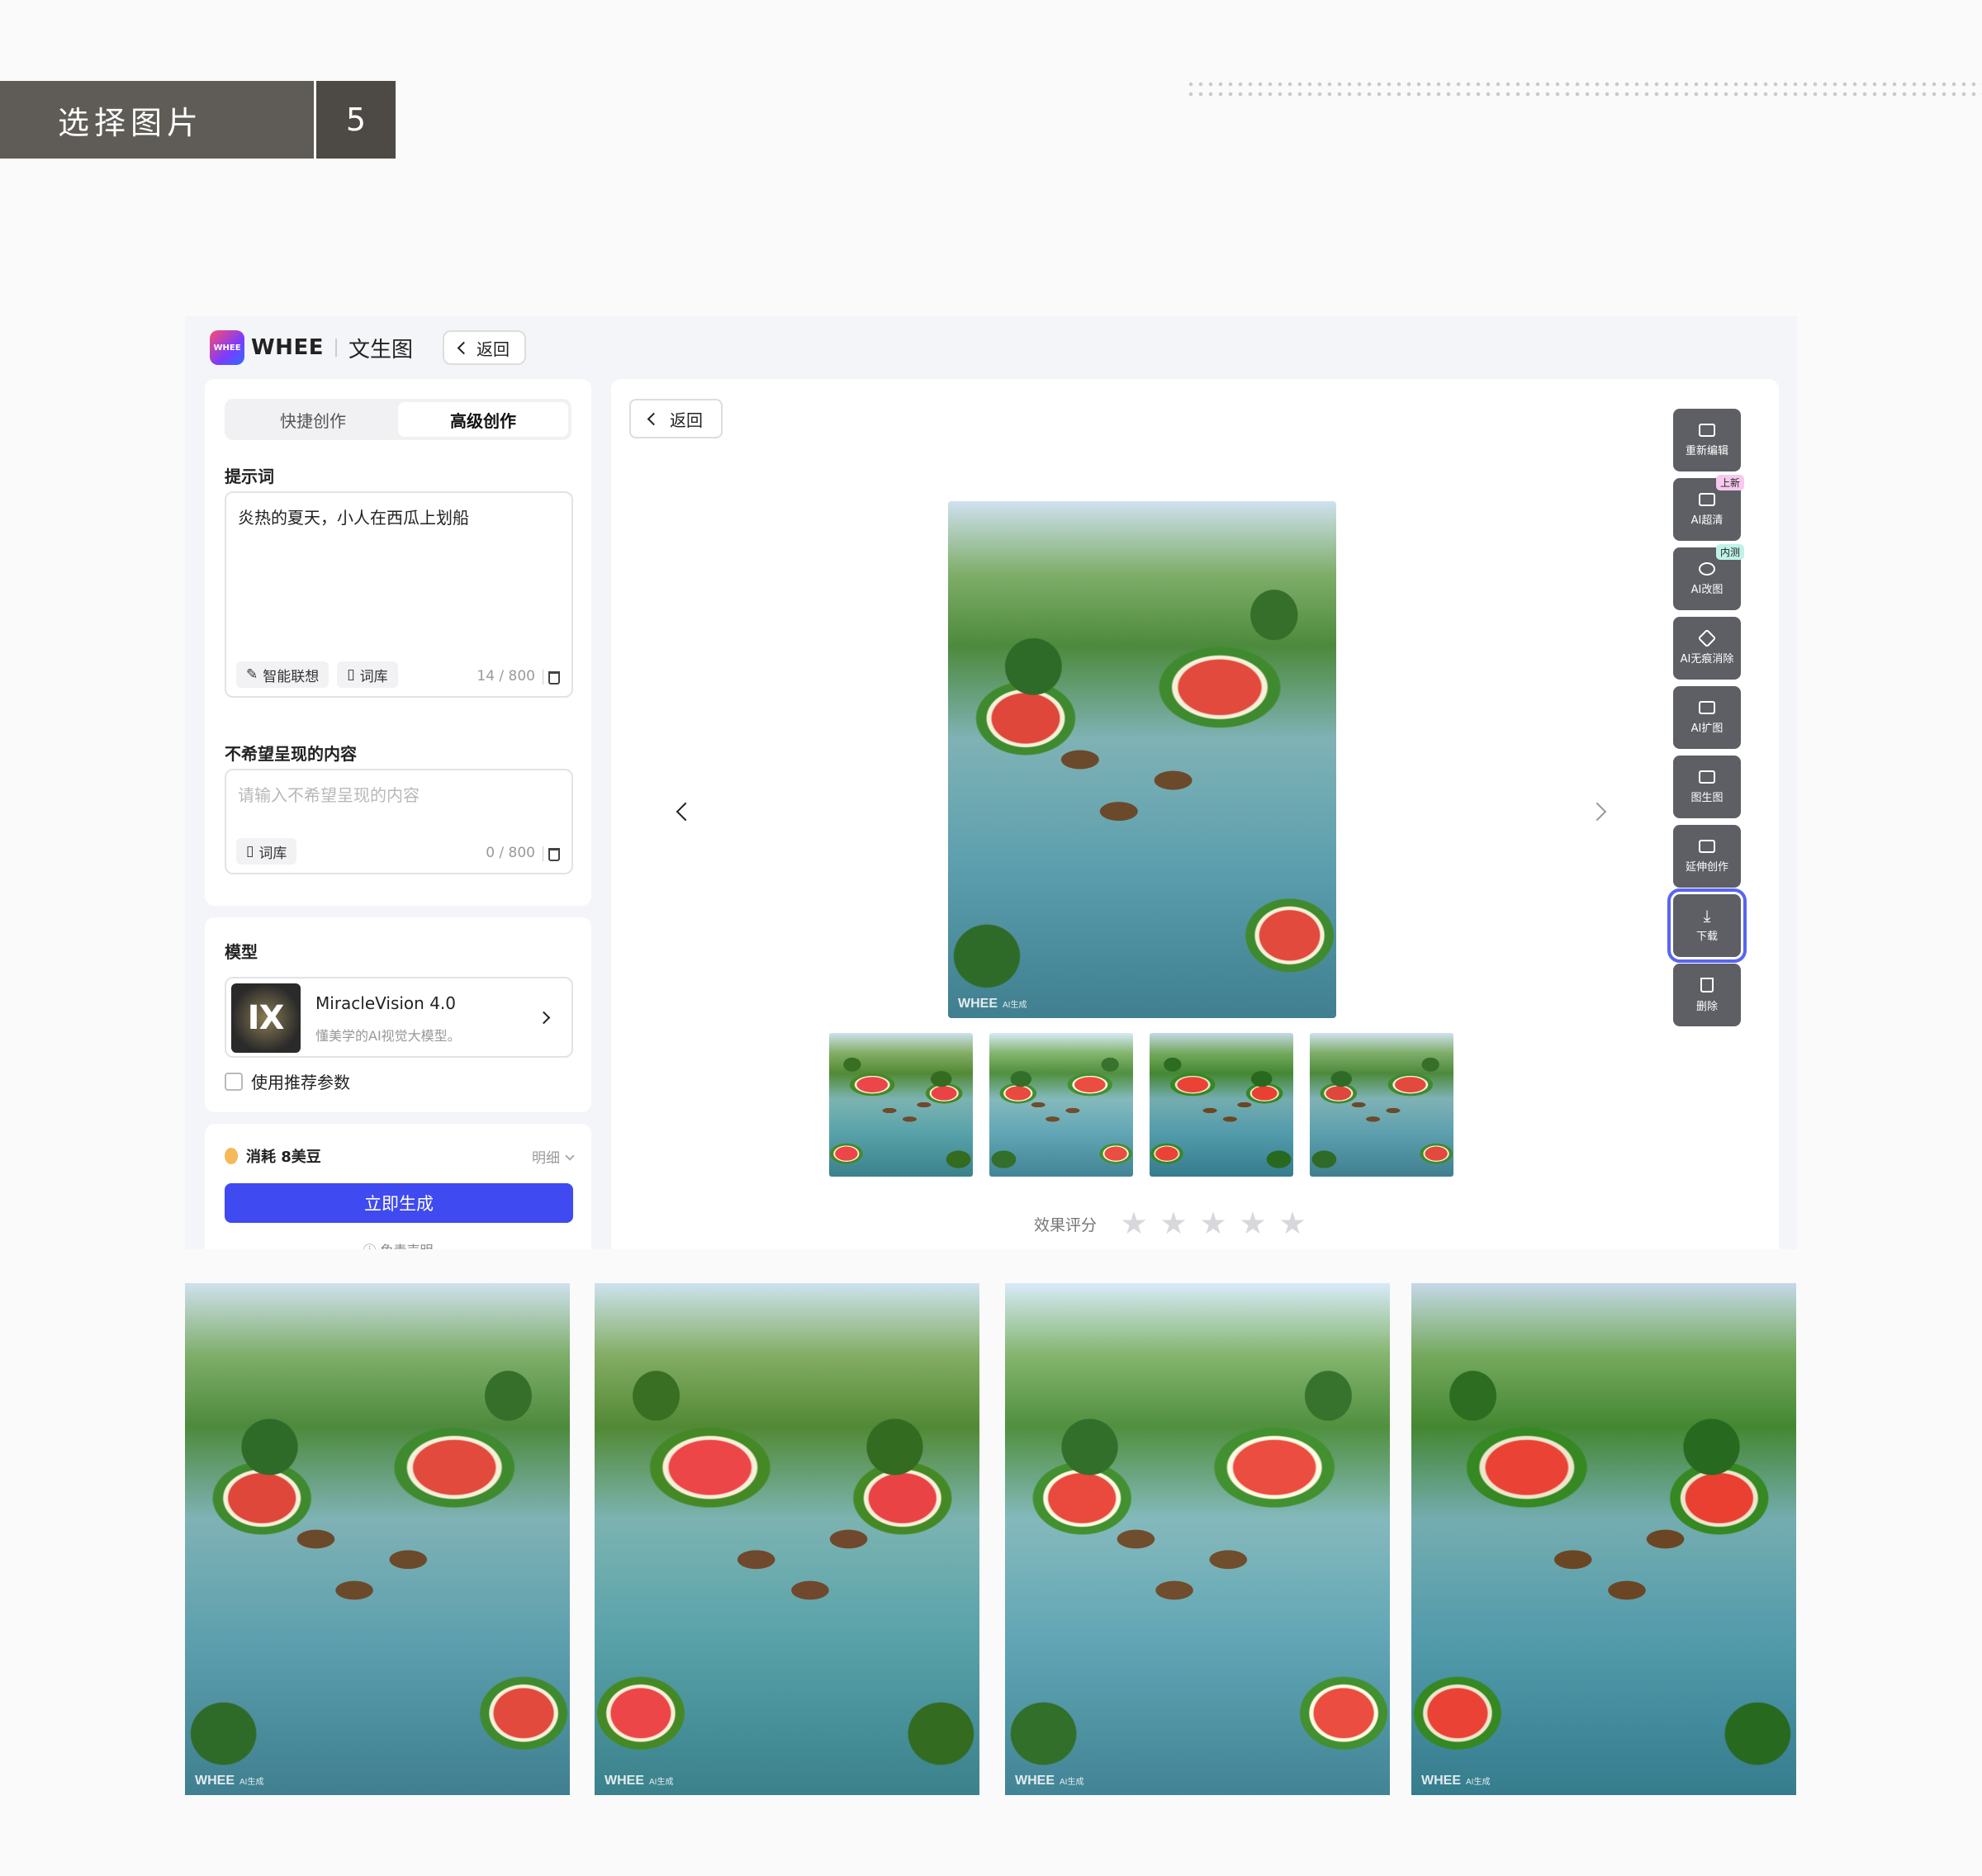  I want to click on ai-modify-button: 内测 AI改图, so click(1708, 577).